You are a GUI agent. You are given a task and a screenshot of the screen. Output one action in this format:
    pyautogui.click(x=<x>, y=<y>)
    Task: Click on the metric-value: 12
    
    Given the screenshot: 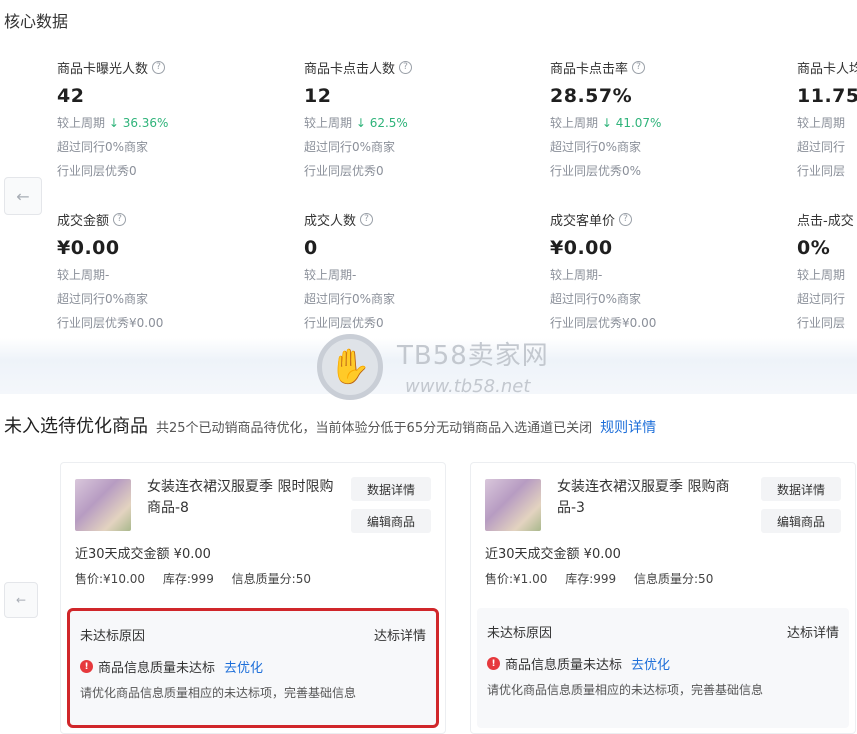 What is the action you would take?
    pyautogui.click(x=318, y=96)
    